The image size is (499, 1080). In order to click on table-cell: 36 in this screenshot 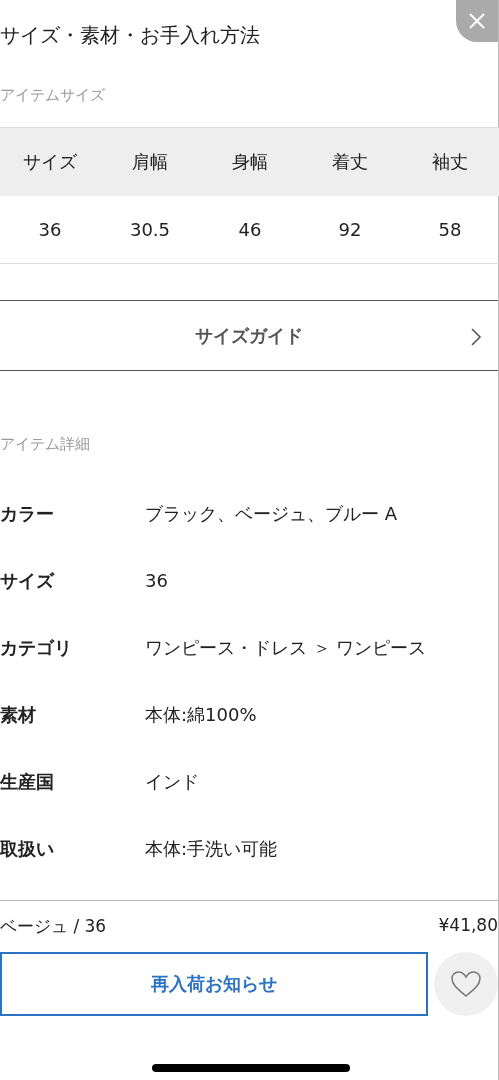, I will do `click(50, 230)`.